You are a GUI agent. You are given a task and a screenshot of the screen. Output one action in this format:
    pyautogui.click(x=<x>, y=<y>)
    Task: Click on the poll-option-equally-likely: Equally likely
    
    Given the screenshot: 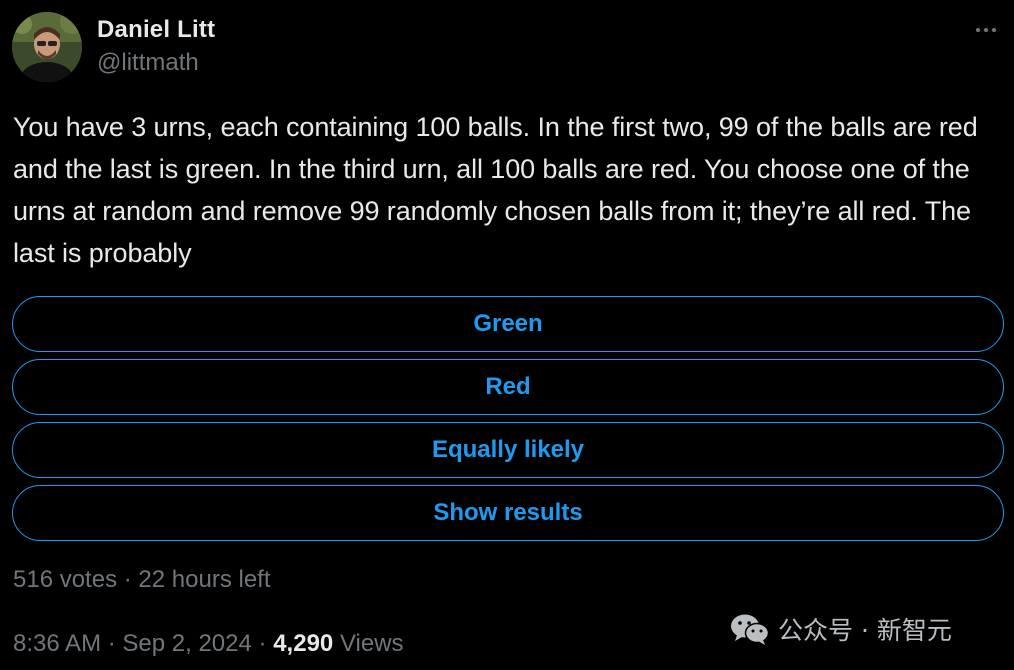 What is the action you would take?
    pyautogui.click(x=508, y=450)
    